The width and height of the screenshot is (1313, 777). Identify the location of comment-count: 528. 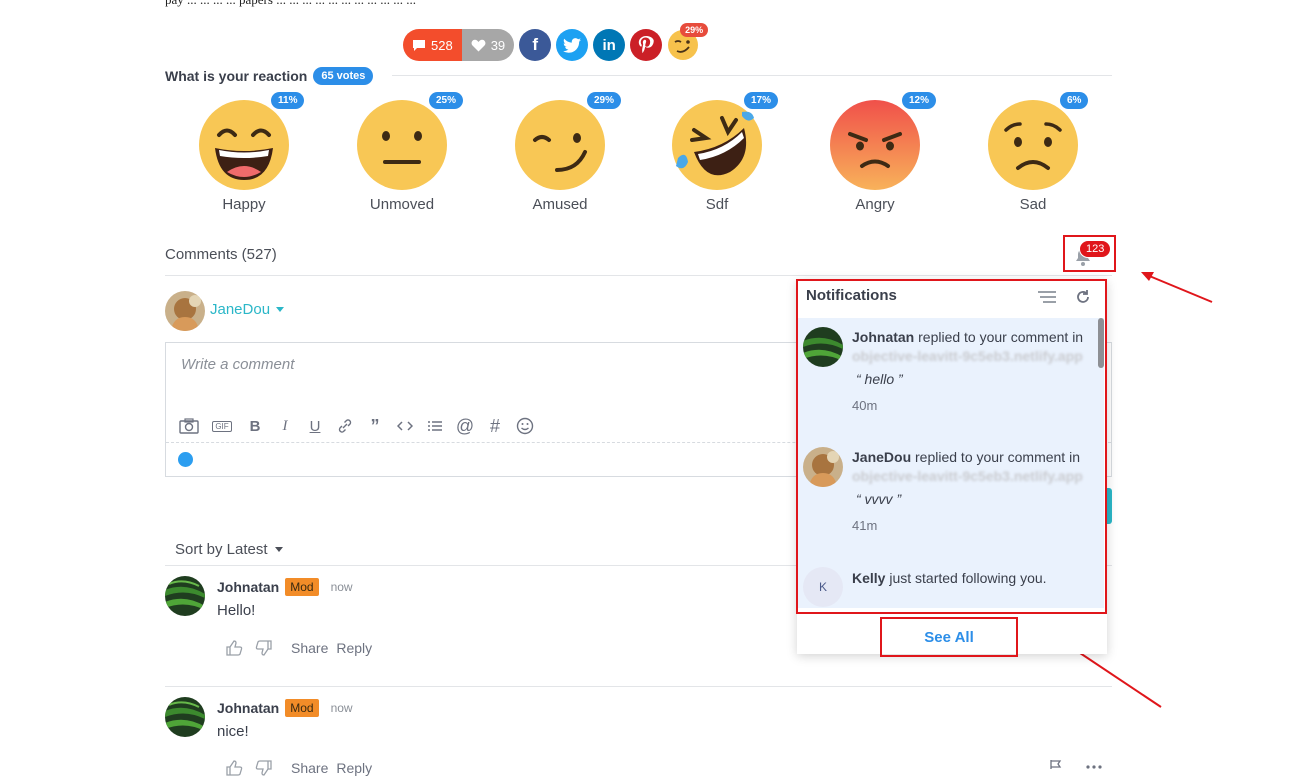
(442, 45).